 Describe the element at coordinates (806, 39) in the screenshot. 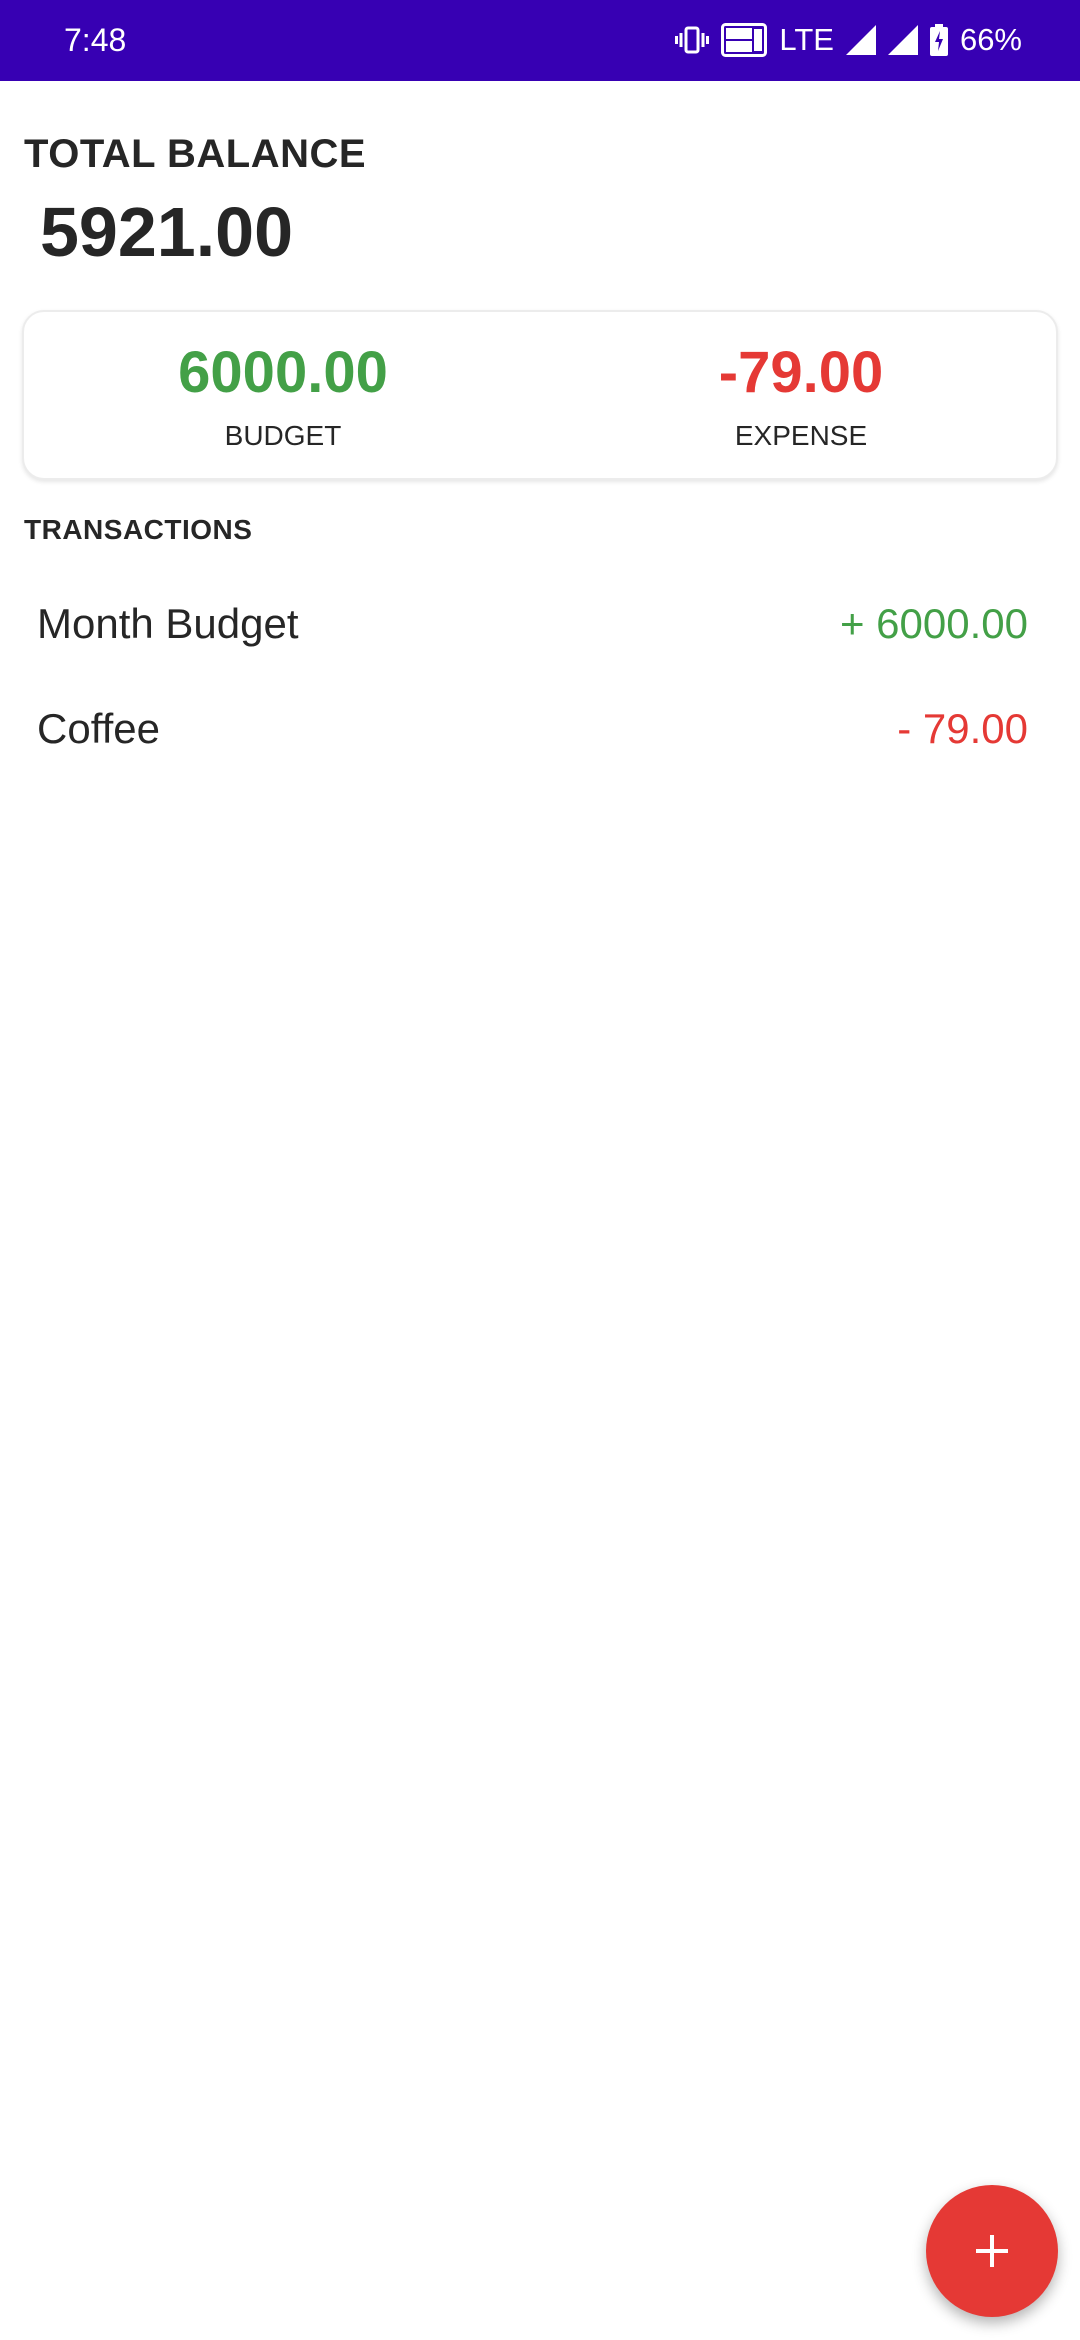

I see `network-type: LTE` at that location.